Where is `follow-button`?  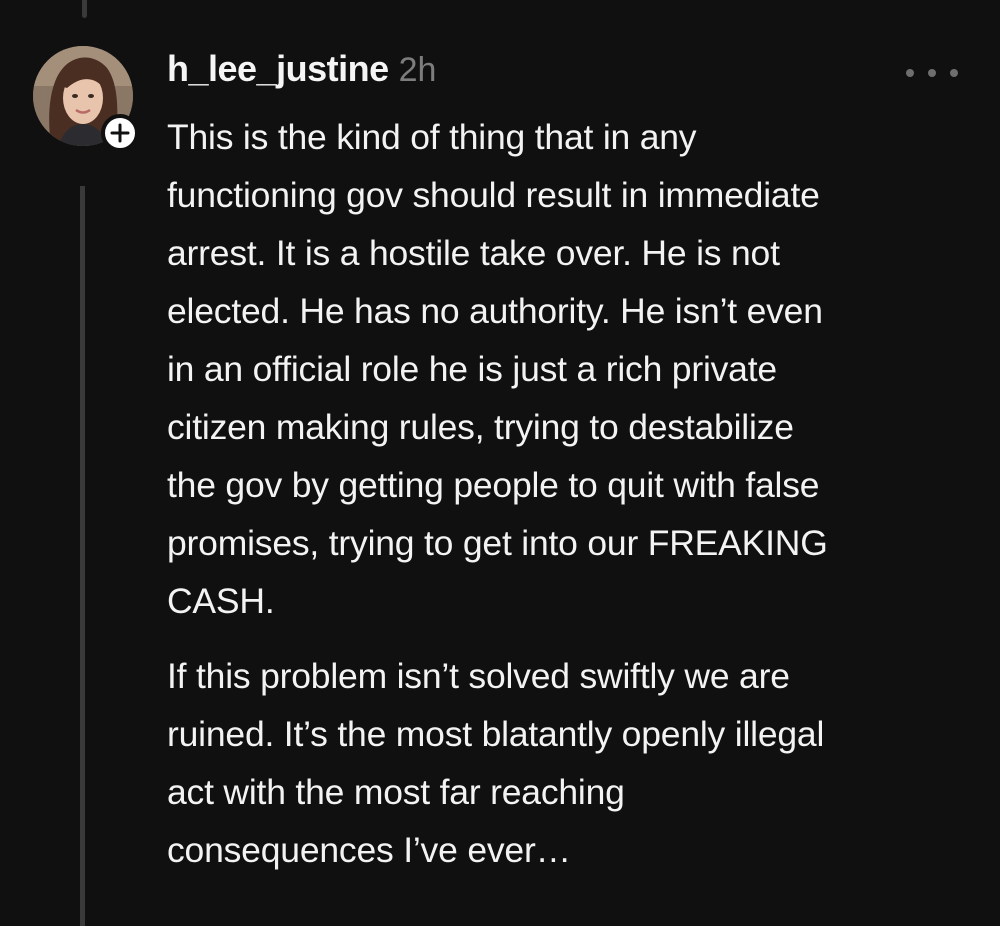
follow-button is located at coordinates (120, 133).